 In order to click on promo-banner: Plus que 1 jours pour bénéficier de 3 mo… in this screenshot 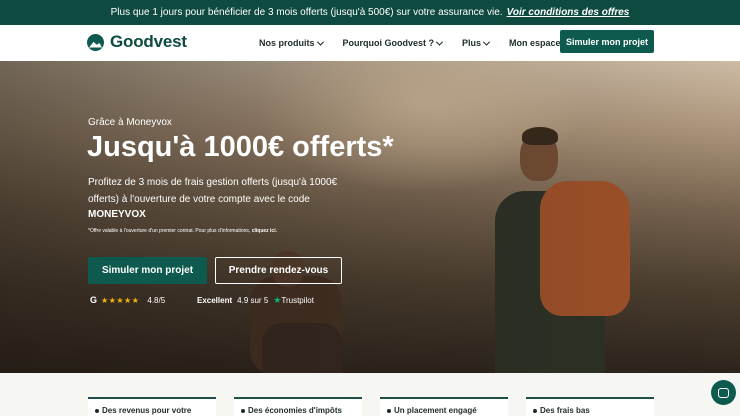, I will do `click(370, 12)`.